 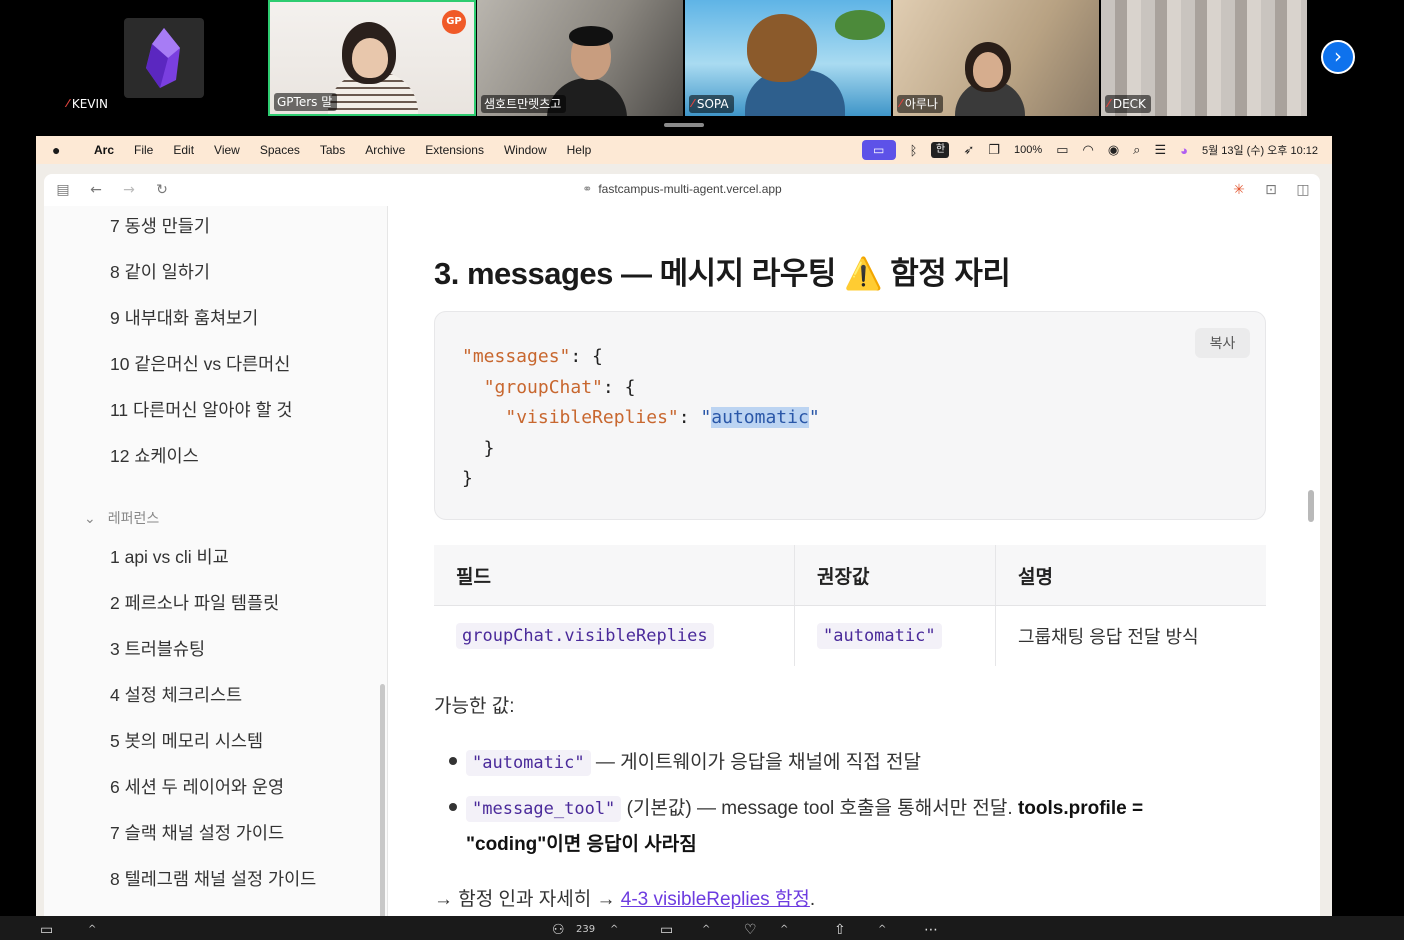 What do you see at coordinates (163, 58) in the screenshot?
I see `participant-tile-kevin: ⁄ KEVIN` at bounding box center [163, 58].